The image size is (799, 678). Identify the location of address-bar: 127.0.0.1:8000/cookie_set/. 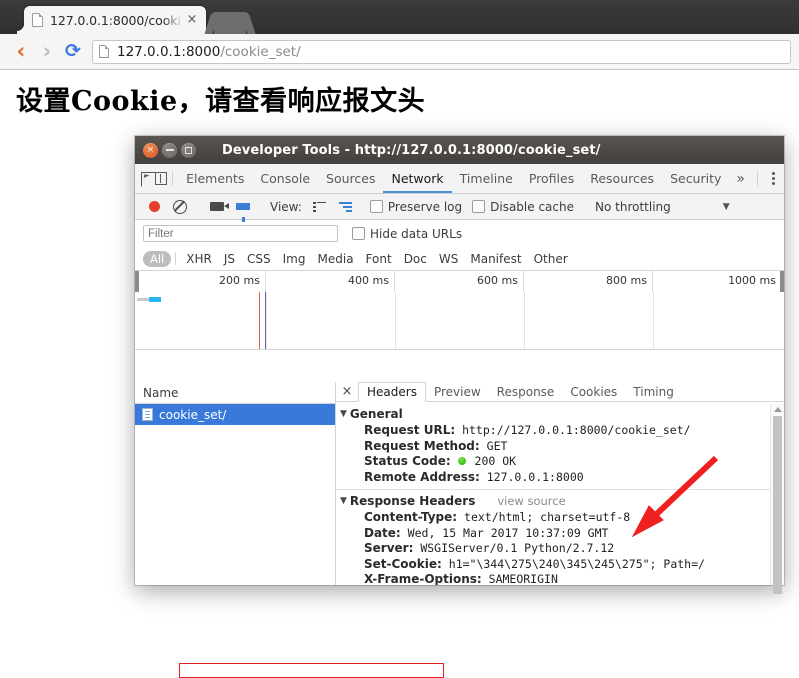
(441, 51).